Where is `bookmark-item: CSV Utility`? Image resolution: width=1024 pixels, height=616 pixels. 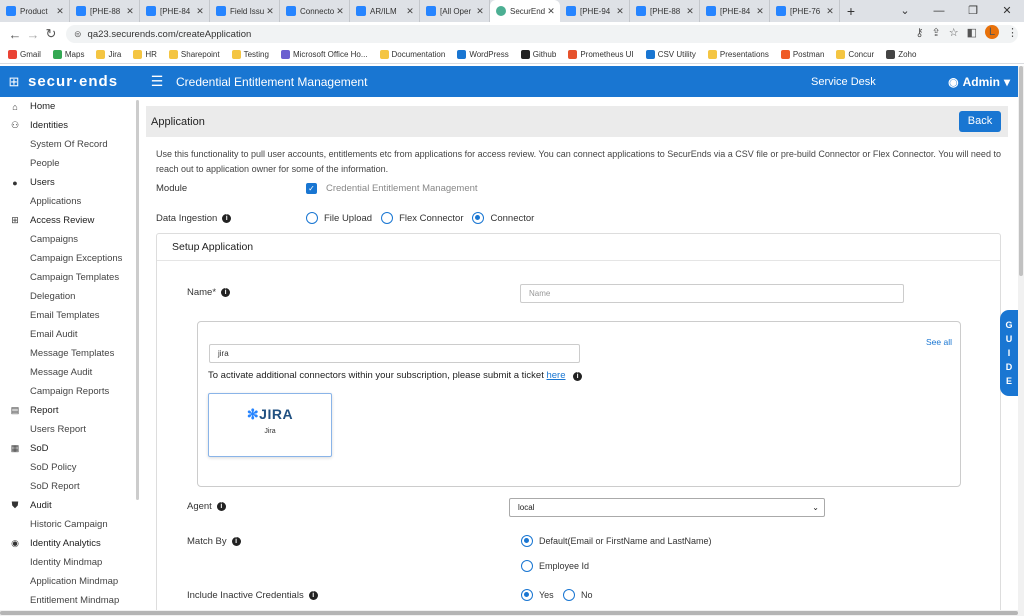 bookmark-item: CSV Utility is located at coordinates (670, 54).